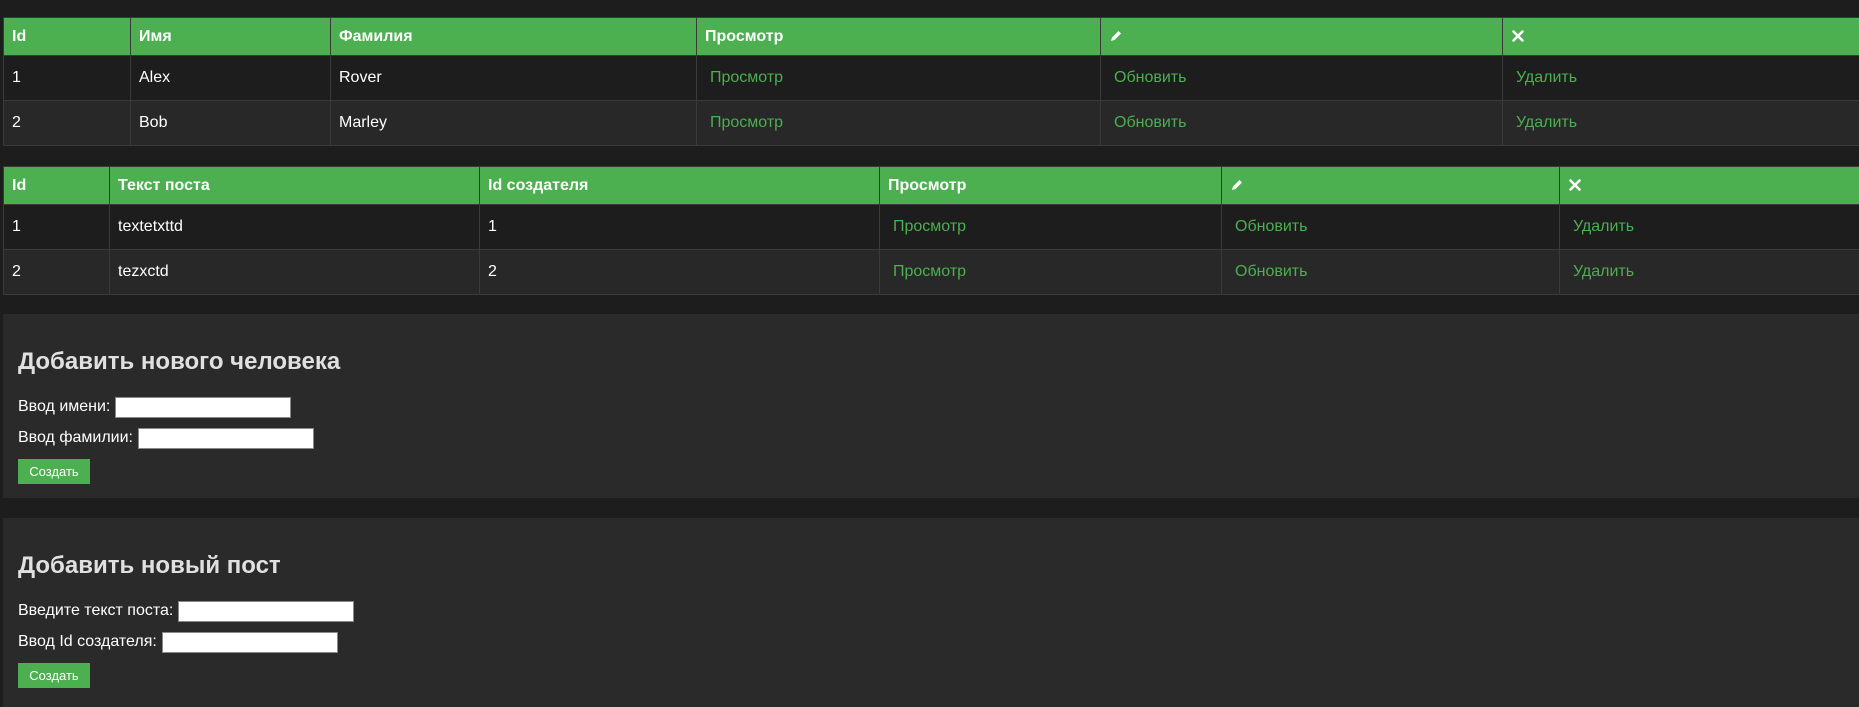 The image size is (1859, 707). I want to click on header-post-text: Текст поста, so click(294, 185).